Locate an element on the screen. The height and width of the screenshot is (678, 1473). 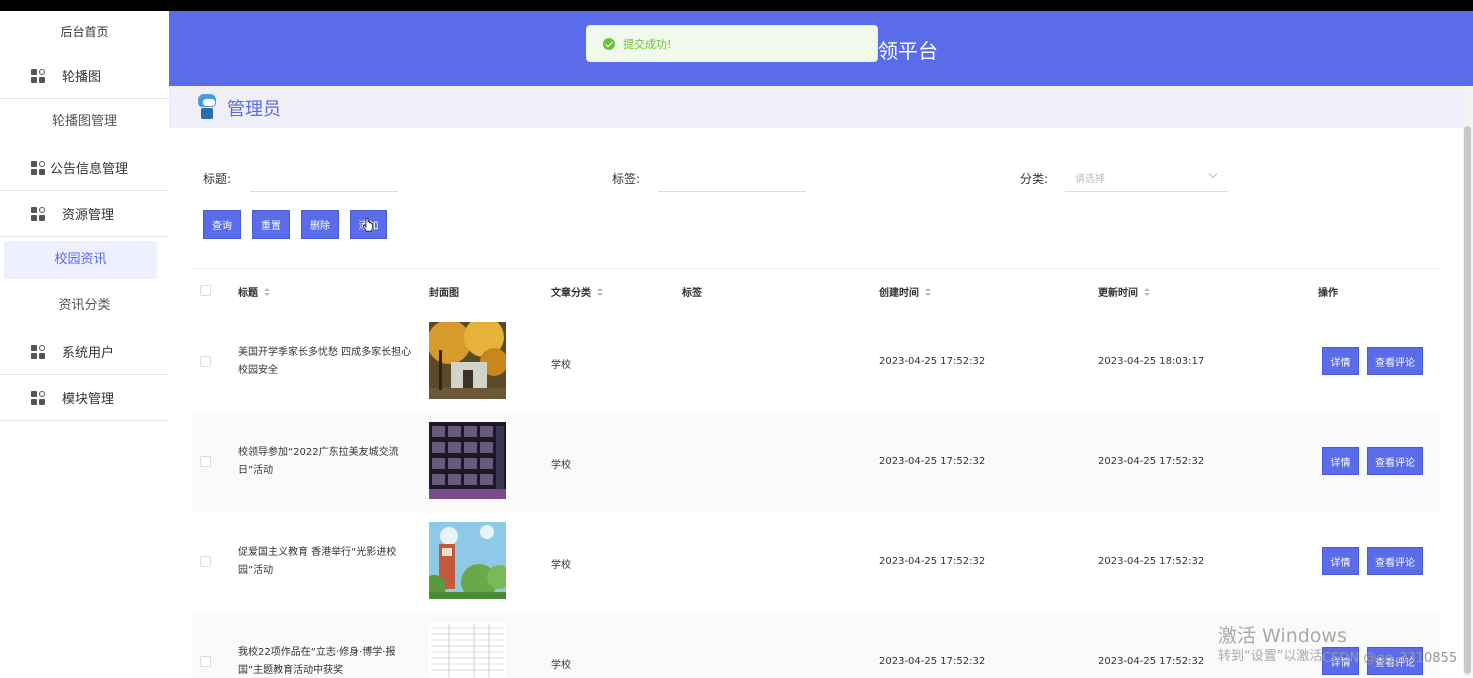
windows-activation-title: 激活 Windows is located at coordinates (1282, 636).